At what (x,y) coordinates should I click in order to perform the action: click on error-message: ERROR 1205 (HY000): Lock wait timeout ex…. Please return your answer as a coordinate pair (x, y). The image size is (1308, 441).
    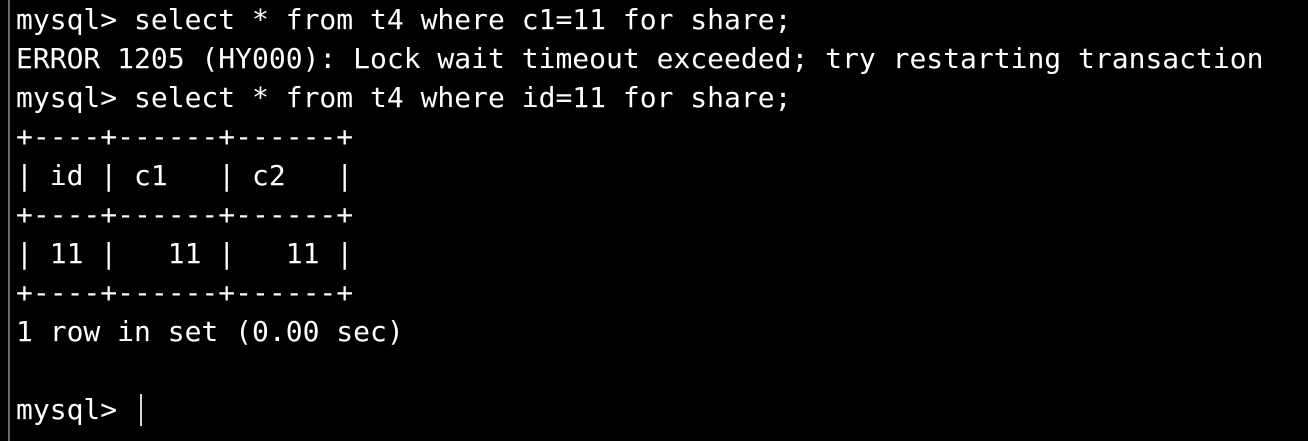
    Looking at the image, I should click on (640, 58).